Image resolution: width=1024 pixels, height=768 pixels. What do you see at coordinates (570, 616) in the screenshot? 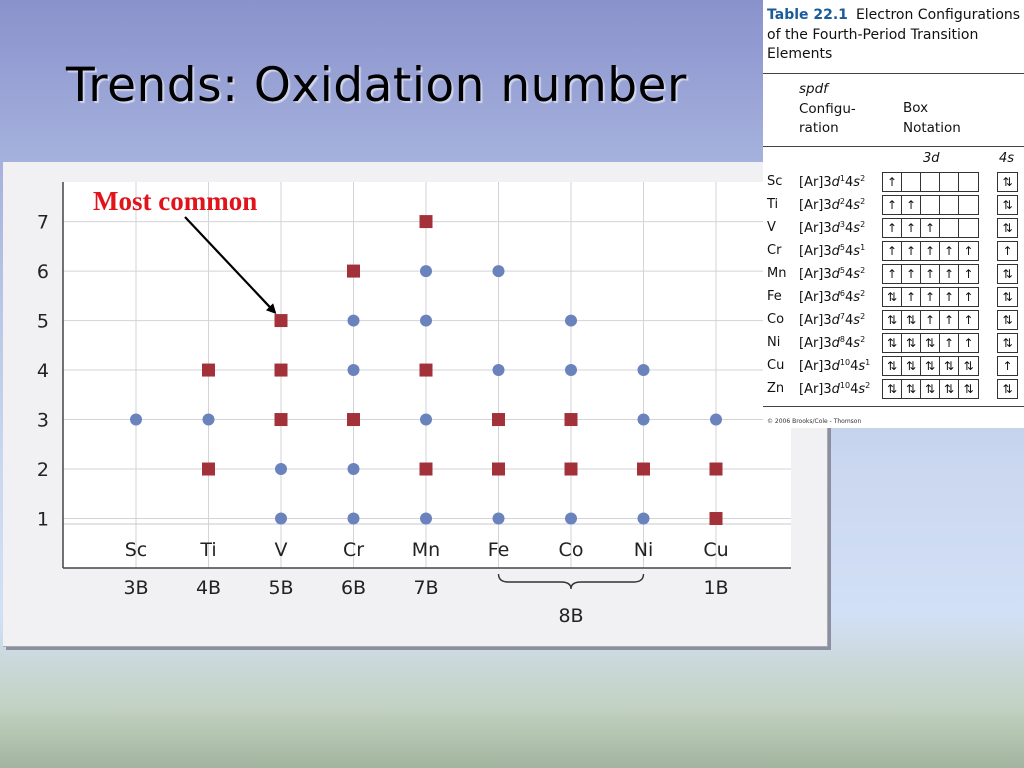
I see `group-label: 8B` at bounding box center [570, 616].